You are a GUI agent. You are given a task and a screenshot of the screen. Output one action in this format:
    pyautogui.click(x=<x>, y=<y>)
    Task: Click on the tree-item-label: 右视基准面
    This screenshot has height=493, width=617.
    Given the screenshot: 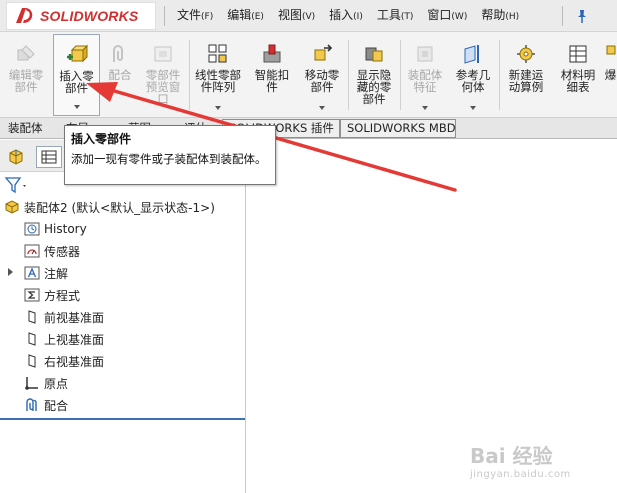 What is the action you would take?
    pyautogui.click(x=74, y=361)
    